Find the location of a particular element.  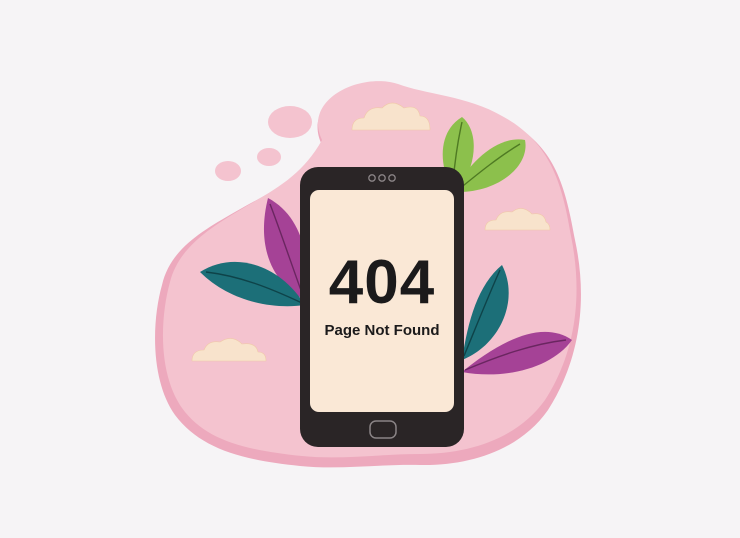

home-button-icon is located at coordinates (383, 429).